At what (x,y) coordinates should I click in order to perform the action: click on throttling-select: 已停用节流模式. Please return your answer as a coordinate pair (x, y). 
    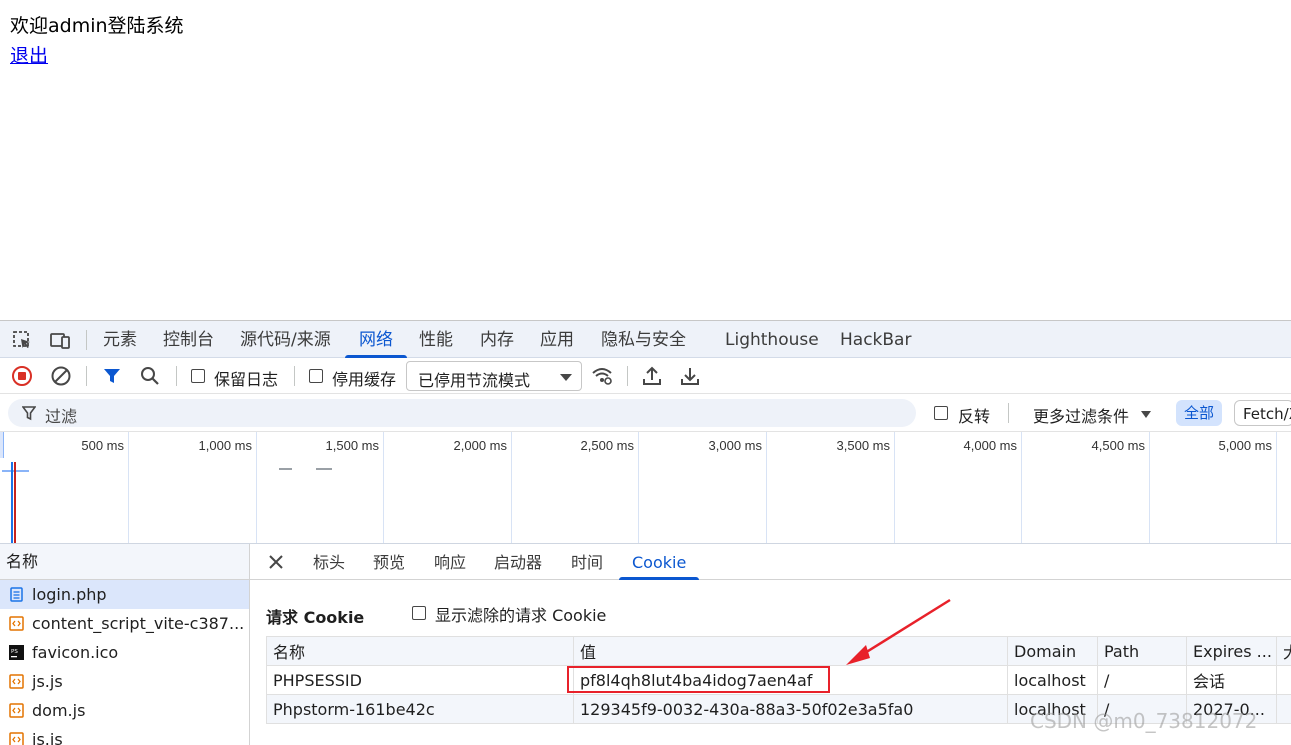
    Looking at the image, I should click on (494, 376).